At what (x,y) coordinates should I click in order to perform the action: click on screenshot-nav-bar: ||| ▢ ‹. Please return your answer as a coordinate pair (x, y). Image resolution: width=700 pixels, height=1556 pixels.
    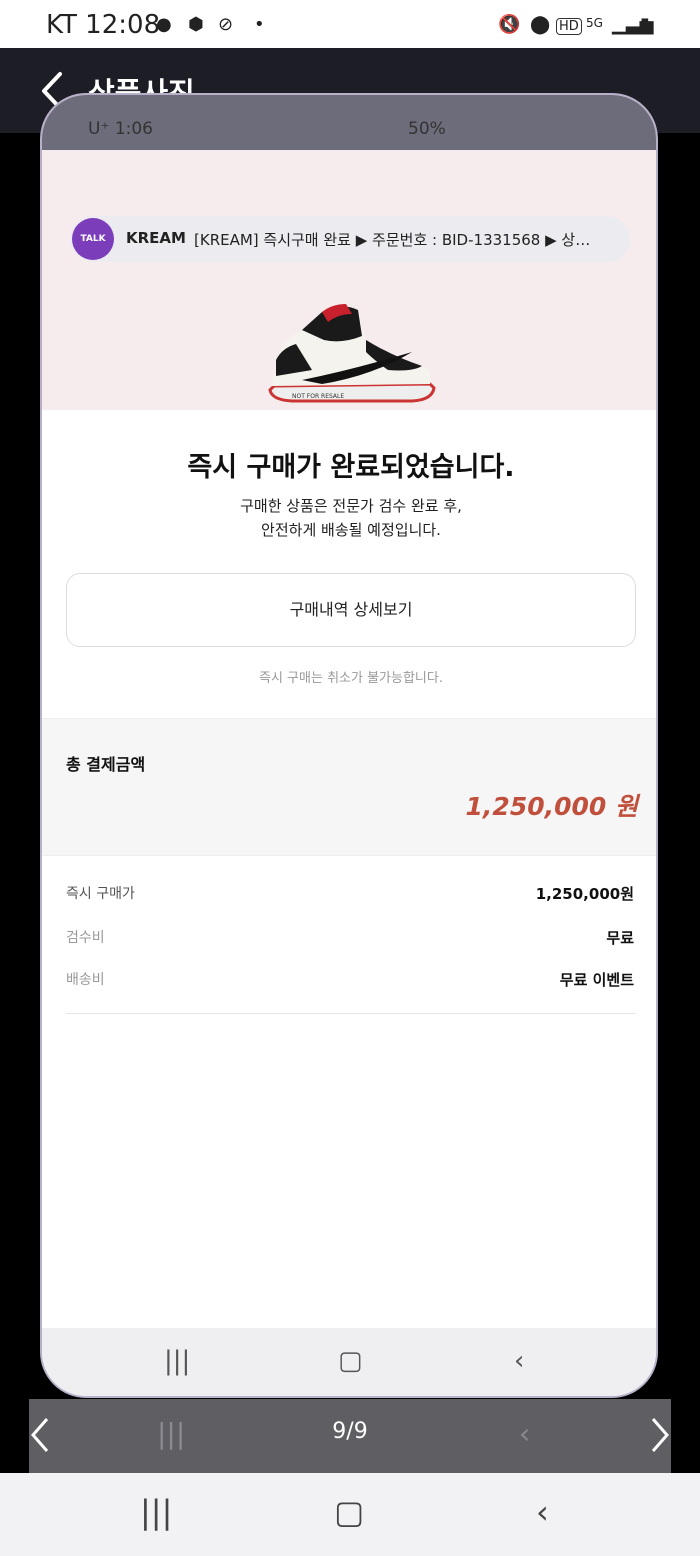
    Looking at the image, I should click on (349, 1362).